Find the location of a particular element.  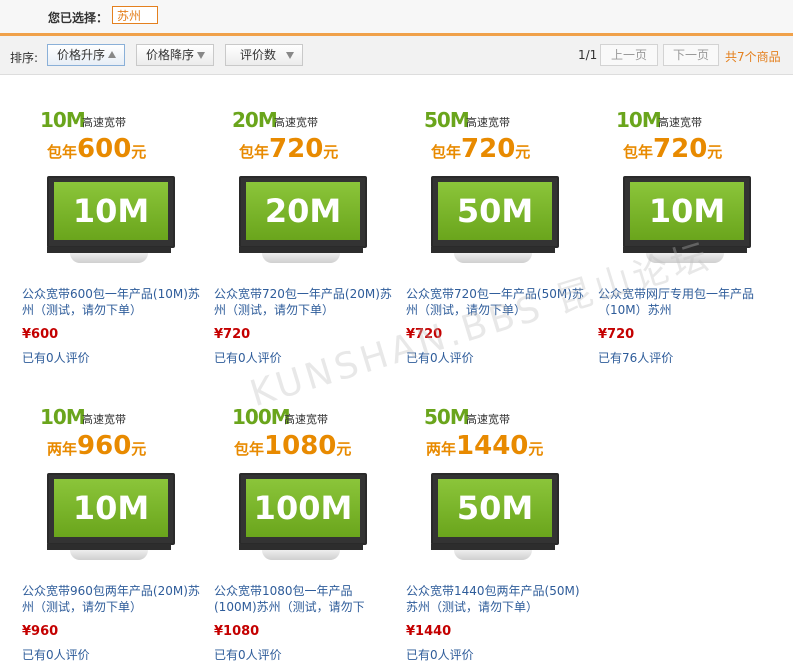

product-reviews-link: 已有76人评价 is located at coordinates (635, 357).